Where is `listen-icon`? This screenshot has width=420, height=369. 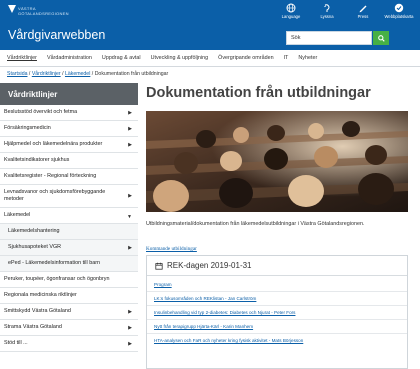
listen-icon is located at coordinates (327, 8).